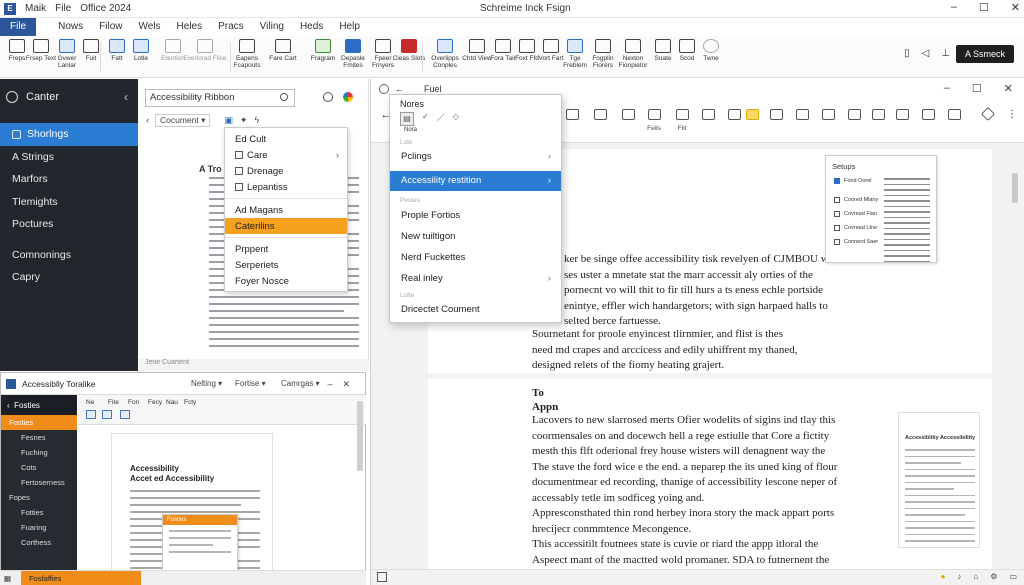 This screenshot has height=585, width=1024. Describe the element at coordinates (18, 27) in the screenshot. I see `tab-file: File` at that location.